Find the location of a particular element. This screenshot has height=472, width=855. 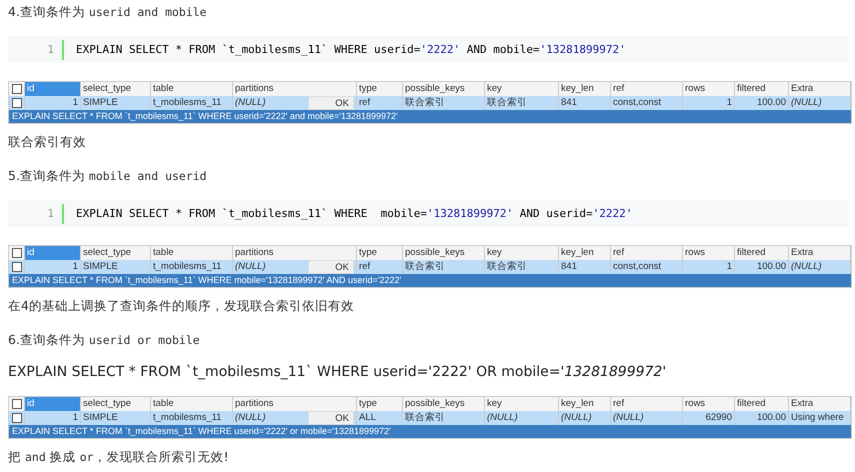

sql-statement: EXPLAIN SELECT * FROM `t_mobilesms_11` WHERE userid='2222' OR mobile='13281899972' is located at coordinates (338, 372).